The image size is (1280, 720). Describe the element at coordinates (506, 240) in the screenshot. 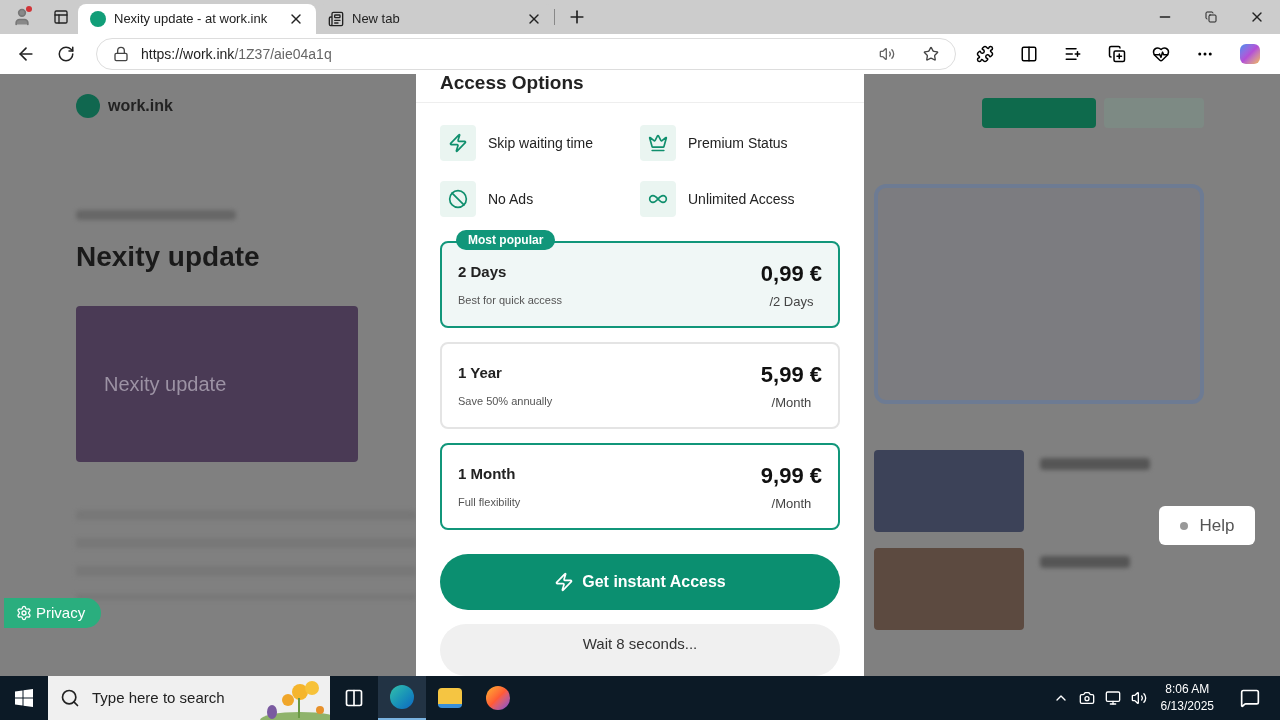

I see `popular-badge: Most popular` at that location.